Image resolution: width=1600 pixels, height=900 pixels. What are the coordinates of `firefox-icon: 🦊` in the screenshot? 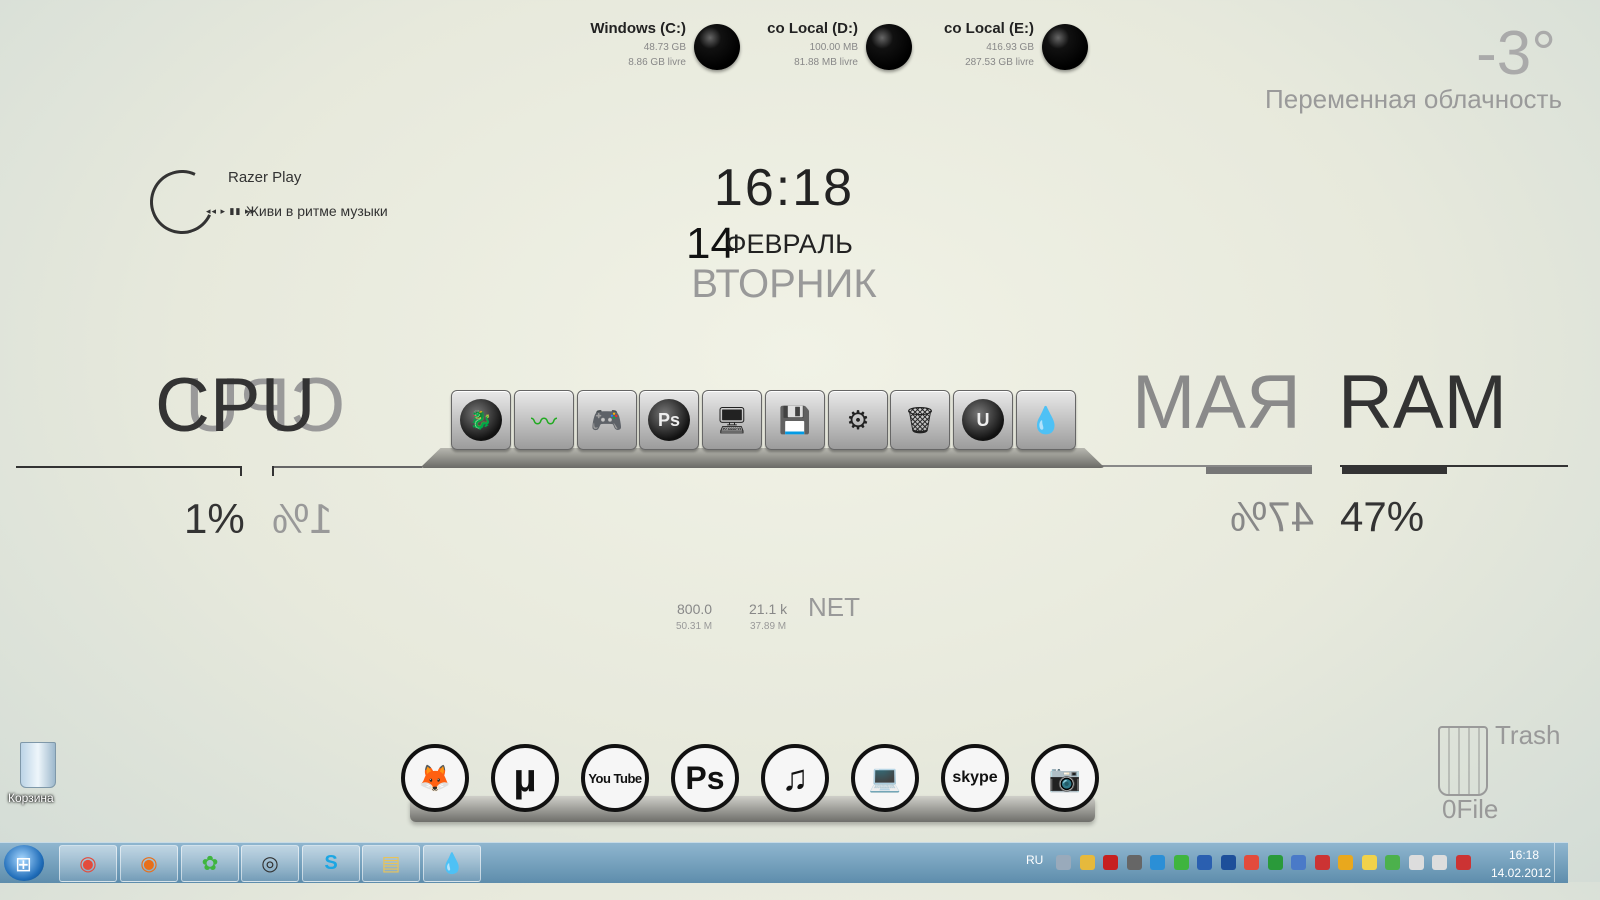 It's located at (435, 777).